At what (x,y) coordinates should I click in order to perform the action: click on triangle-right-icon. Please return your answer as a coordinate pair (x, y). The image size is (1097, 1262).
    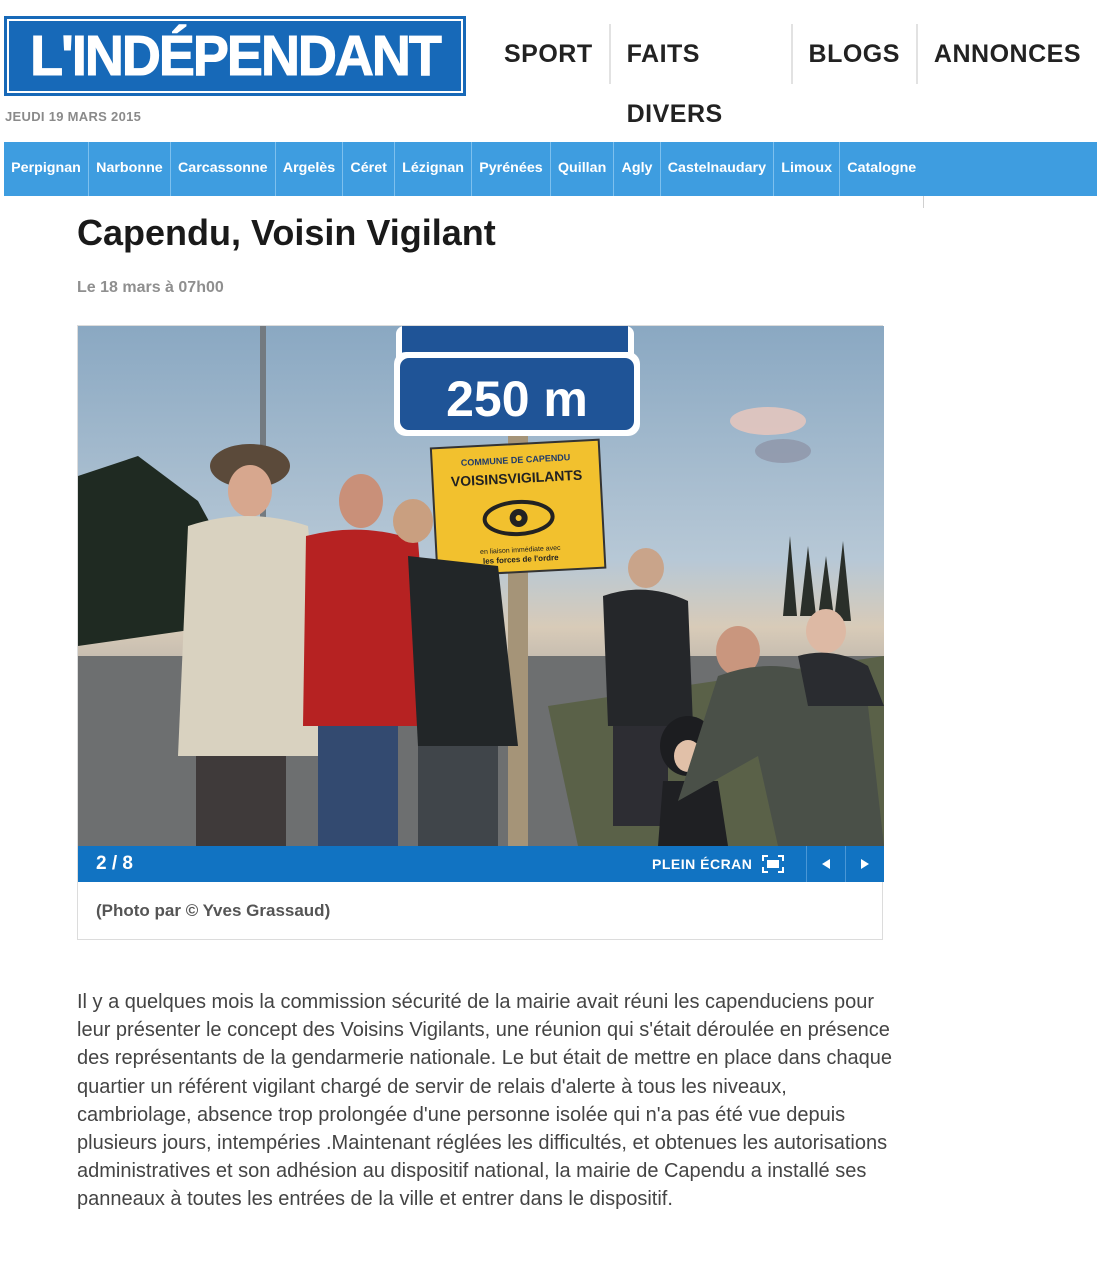
    Looking at the image, I should click on (865, 864).